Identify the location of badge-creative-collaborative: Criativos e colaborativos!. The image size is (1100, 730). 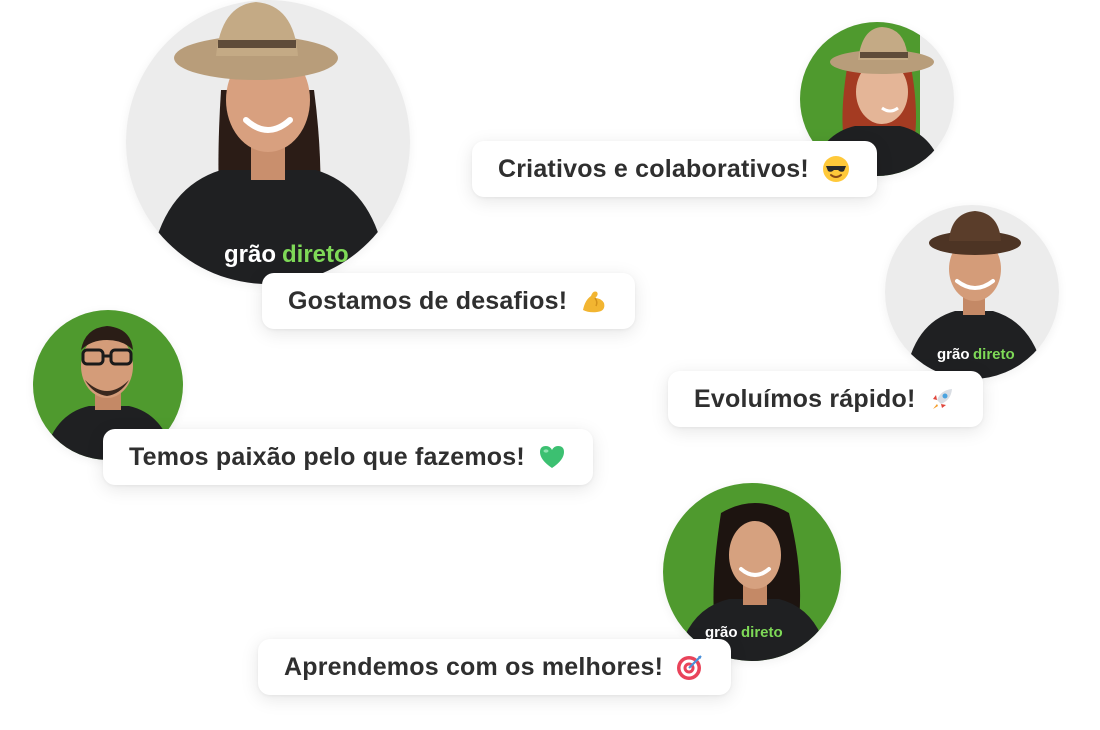
(674, 169).